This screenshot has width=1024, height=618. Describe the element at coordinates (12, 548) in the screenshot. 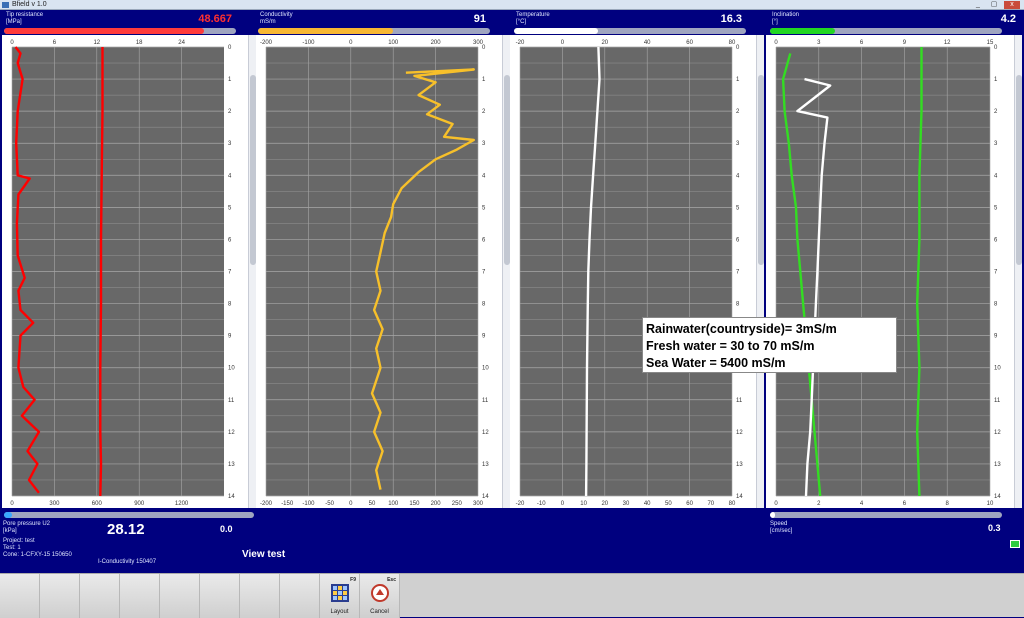

I see `test-line: Test: 1` at that location.